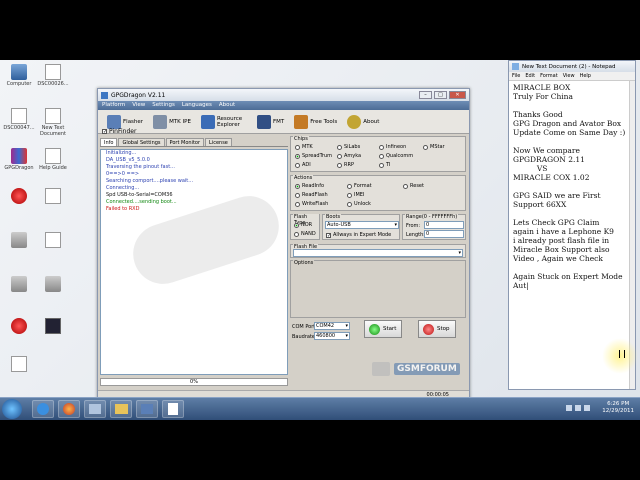  Describe the element at coordinates (405, 186) in the screenshot. I see `radio-reset` at that location.